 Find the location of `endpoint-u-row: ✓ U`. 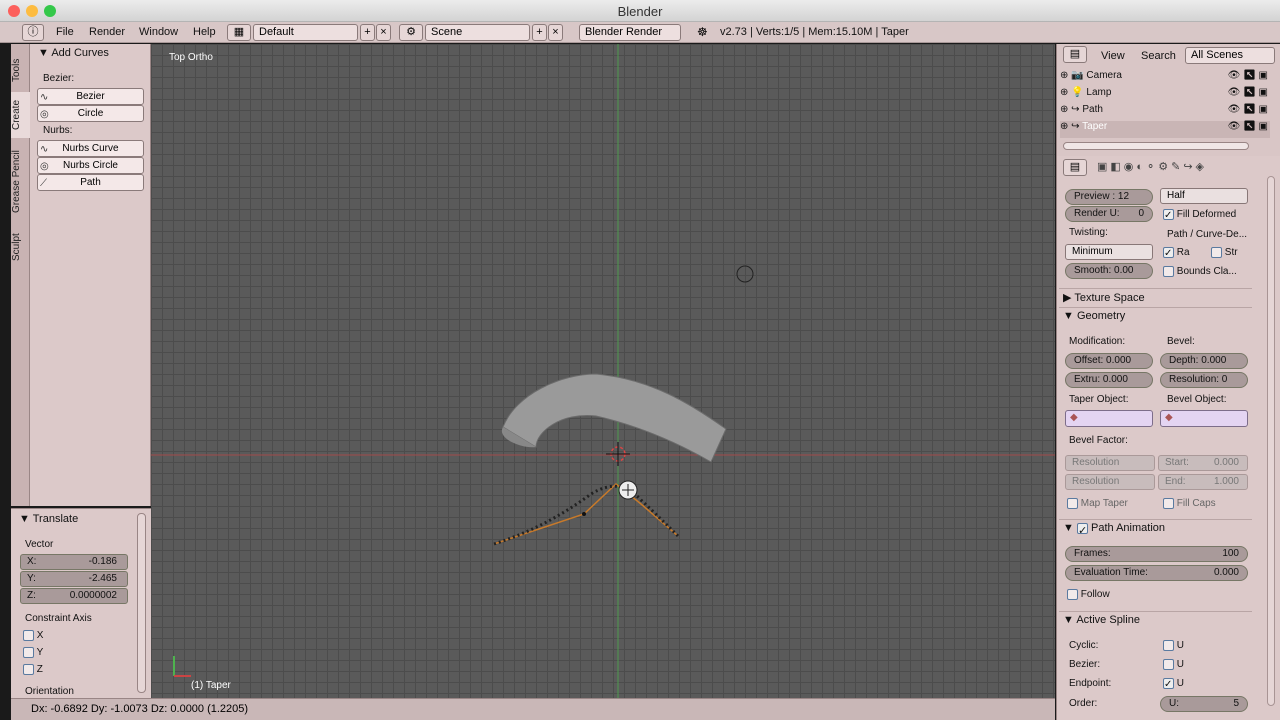

endpoint-u-row: ✓ U is located at coordinates (1173, 684).